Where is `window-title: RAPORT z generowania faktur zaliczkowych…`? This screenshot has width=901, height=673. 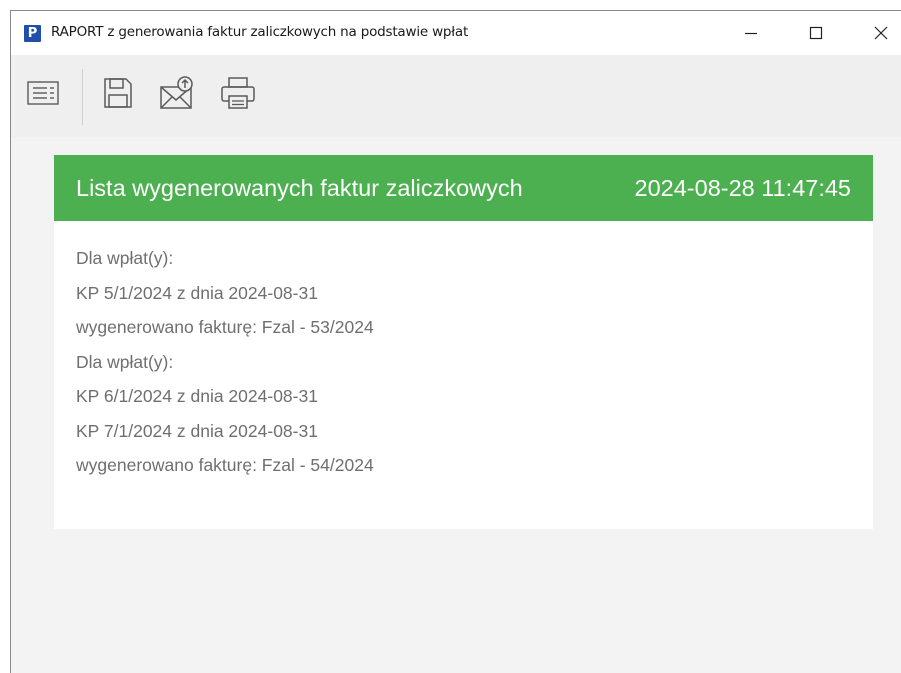 window-title: RAPORT z generowania faktur zaliczkowych… is located at coordinates (260, 32).